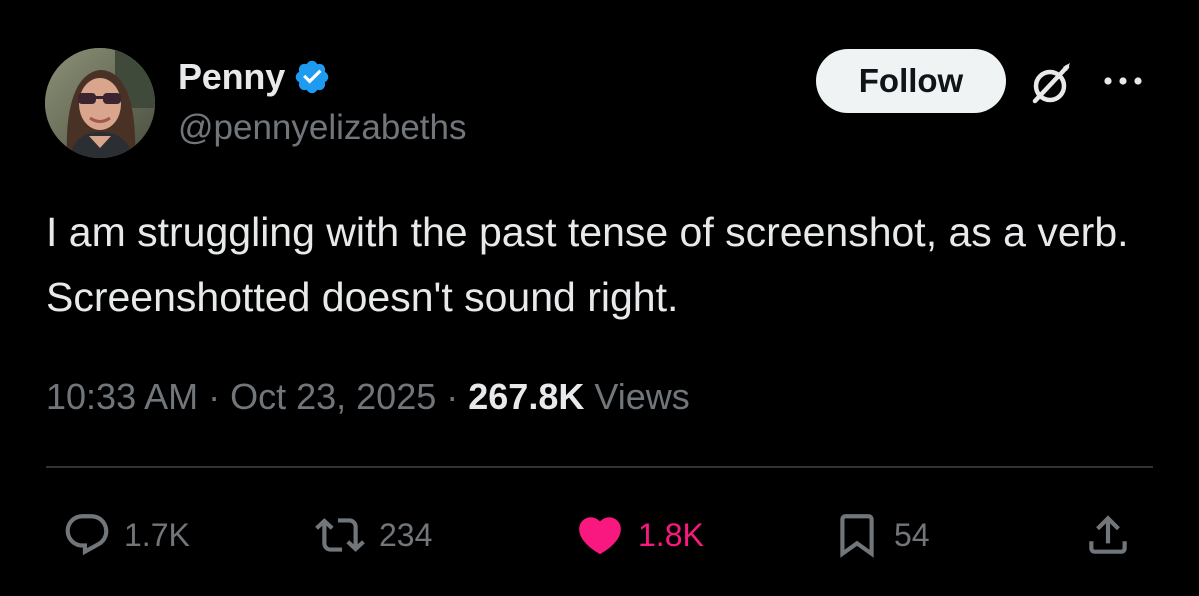 Image resolution: width=1199 pixels, height=596 pixels. What do you see at coordinates (600, 536) in the screenshot?
I see `heart-icon` at bounding box center [600, 536].